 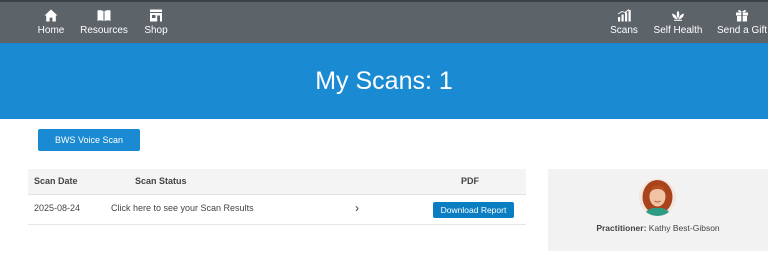 I want to click on bar-chart-icon, so click(x=624, y=15).